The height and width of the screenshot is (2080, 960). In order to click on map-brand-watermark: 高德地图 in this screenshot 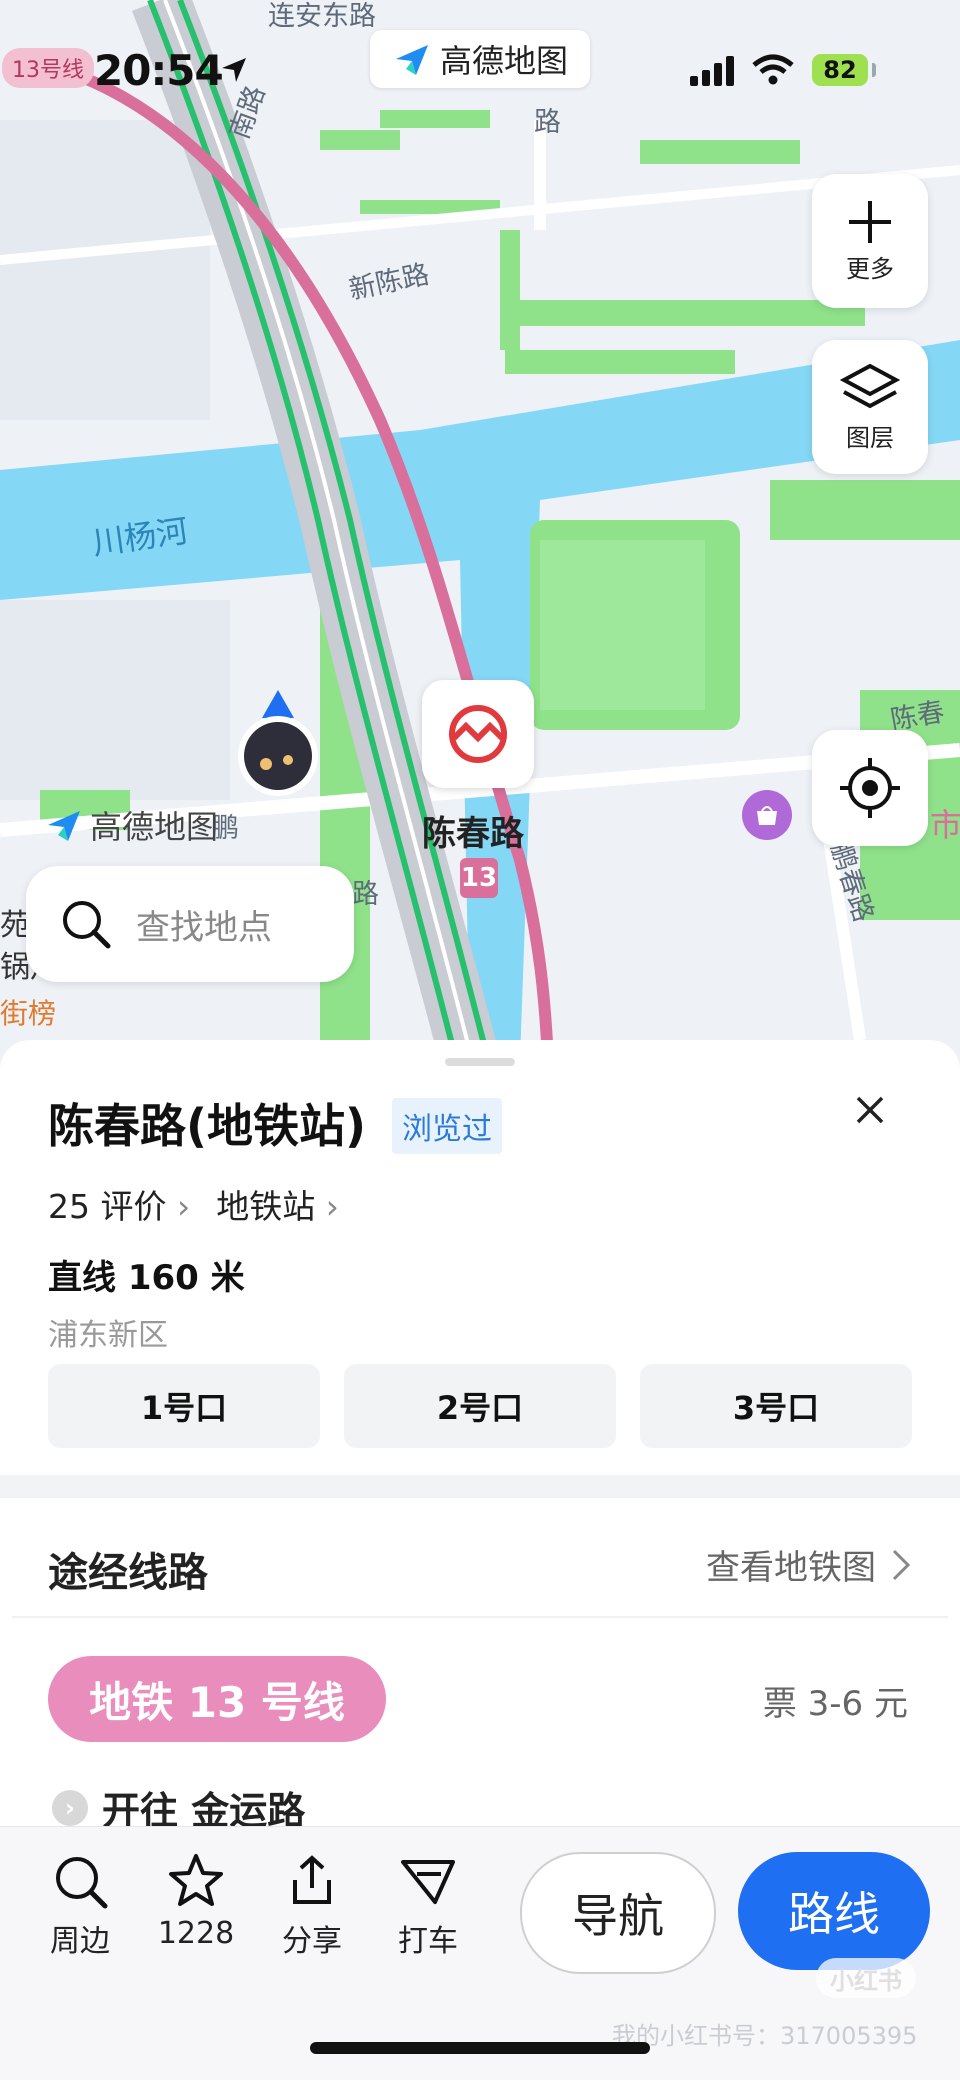, I will do `click(131, 825)`.